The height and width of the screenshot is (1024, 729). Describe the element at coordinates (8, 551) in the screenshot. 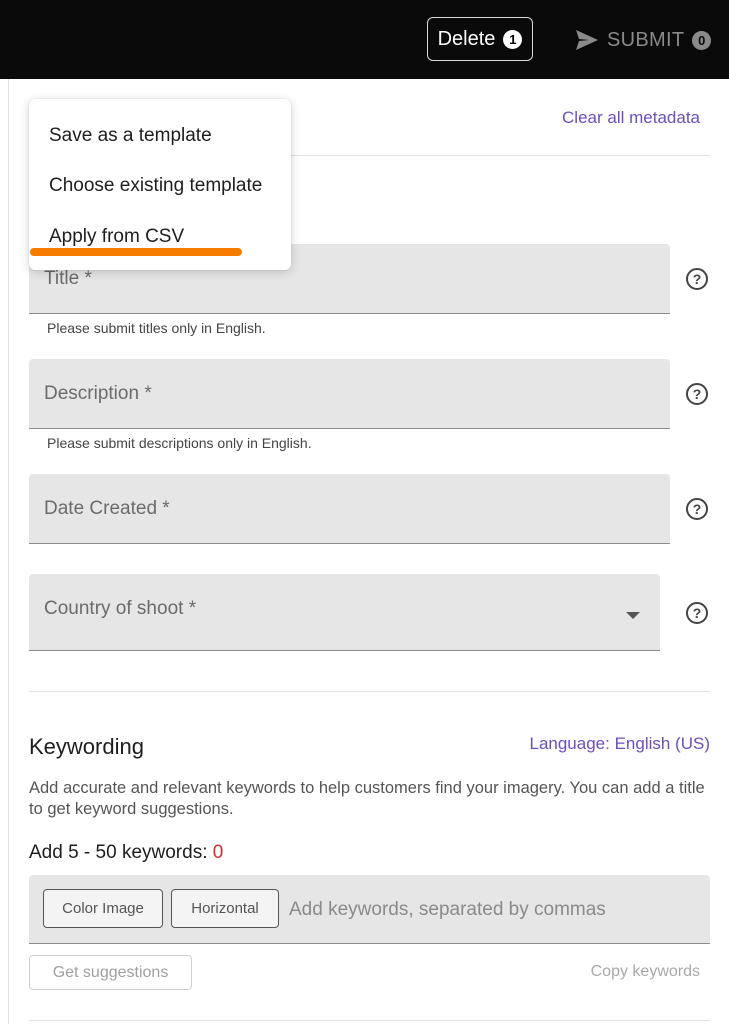

I see `left-divider` at that location.